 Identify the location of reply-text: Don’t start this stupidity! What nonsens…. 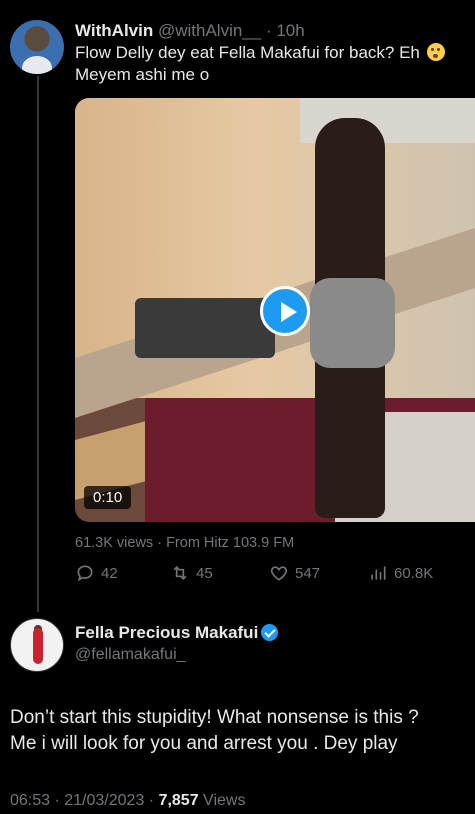
(240, 731).